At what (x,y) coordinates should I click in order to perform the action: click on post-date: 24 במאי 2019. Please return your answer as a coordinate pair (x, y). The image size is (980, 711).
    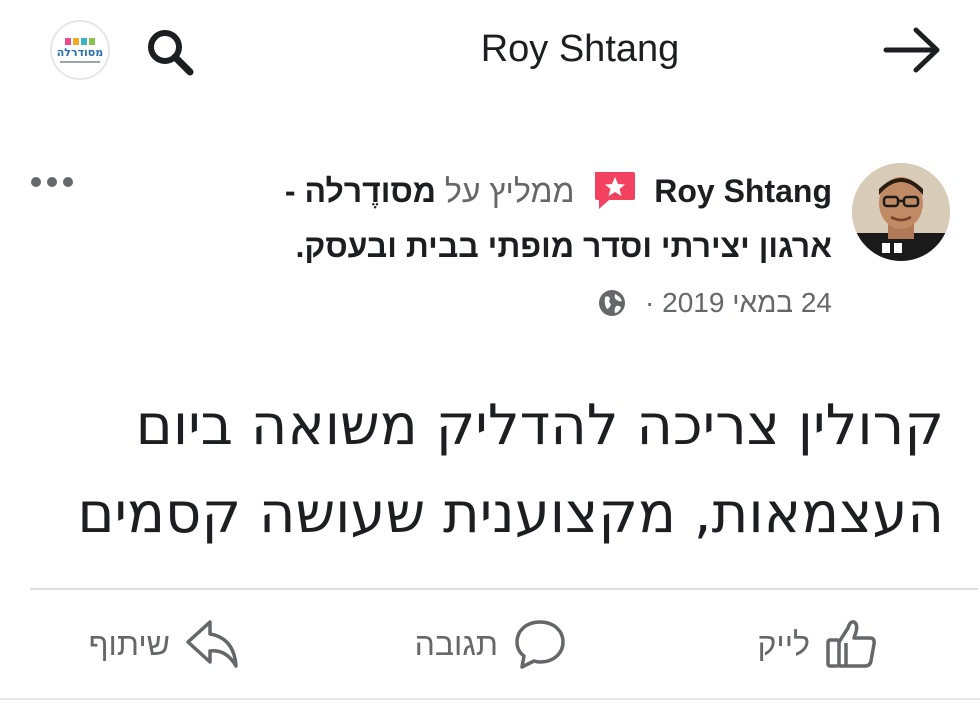
    Looking at the image, I should click on (747, 302).